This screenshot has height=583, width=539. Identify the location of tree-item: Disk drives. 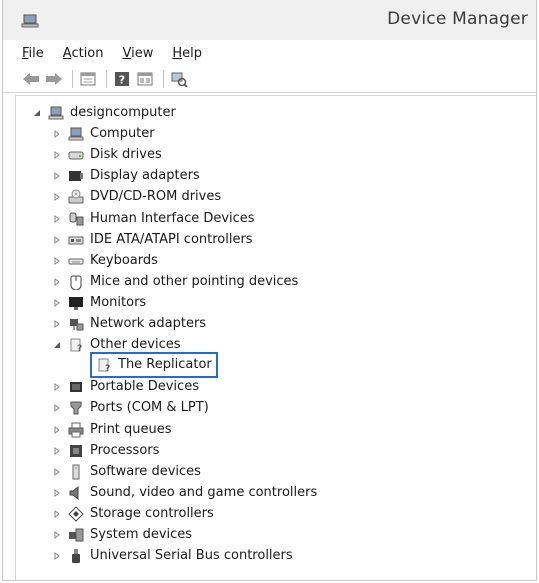
(107, 155).